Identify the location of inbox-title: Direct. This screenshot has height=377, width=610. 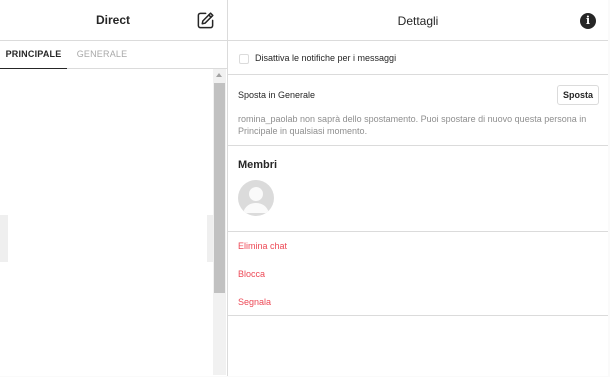
(112, 20).